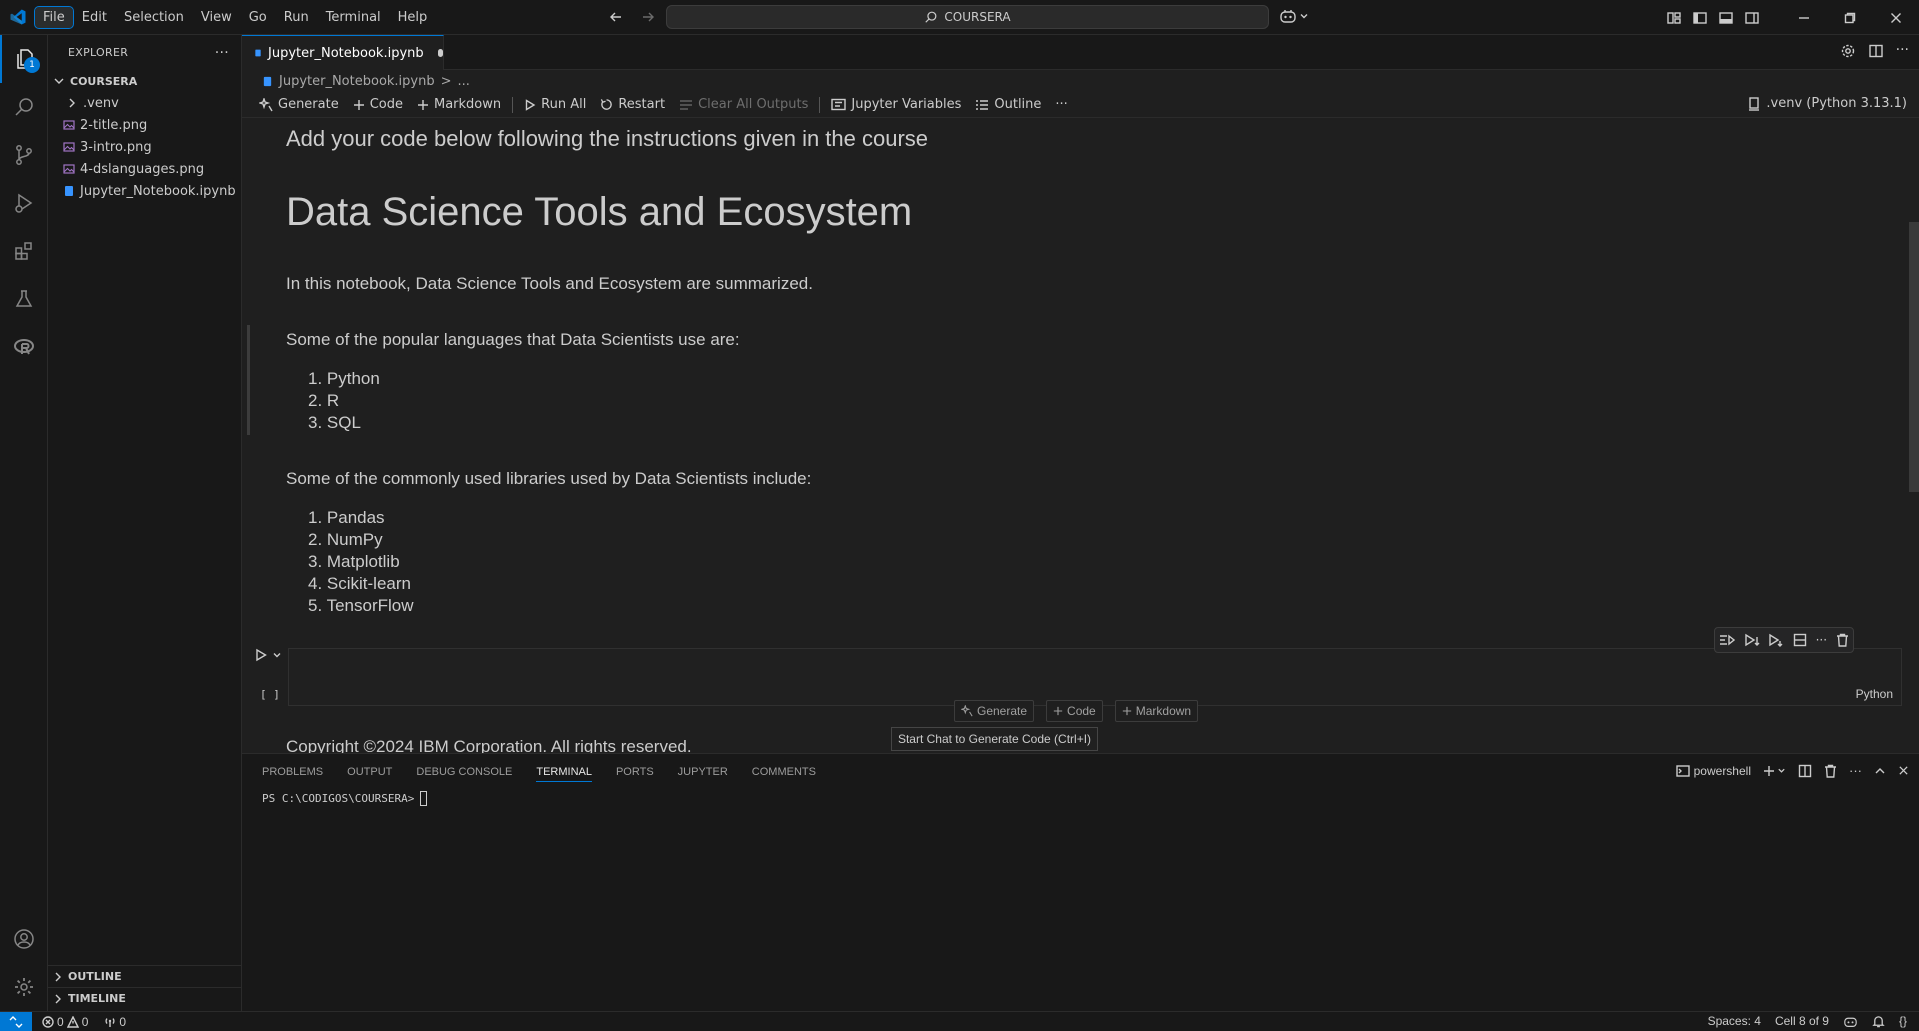  Describe the element at coordinates (343, 52) in the screenshot. I see `tab-jupyter-notebook: Jupyter_Notebook.ipynb` at that location.